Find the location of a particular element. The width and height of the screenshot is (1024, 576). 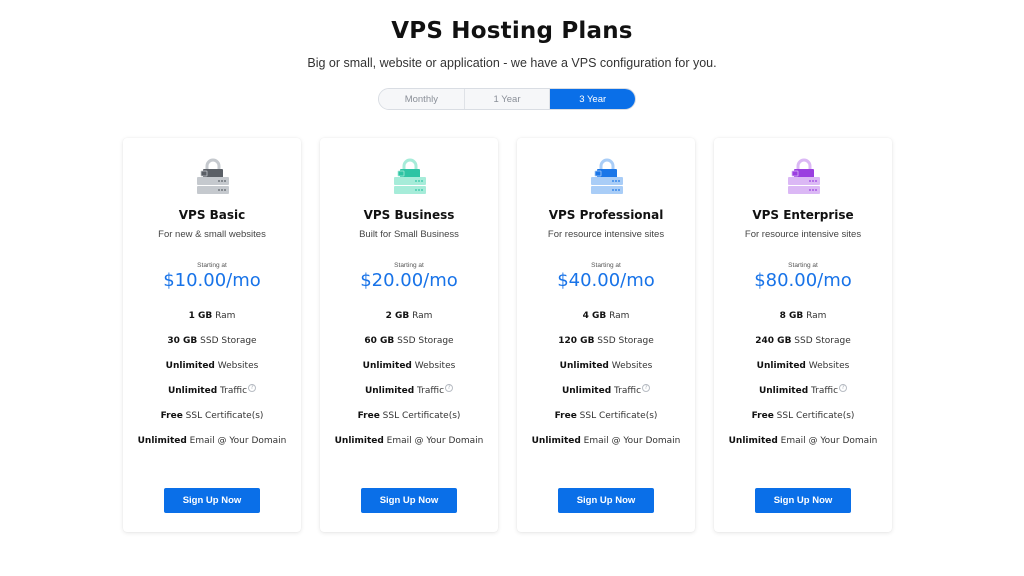

billing-option-3-year: 3 Year is located at coordinates (592, 99).